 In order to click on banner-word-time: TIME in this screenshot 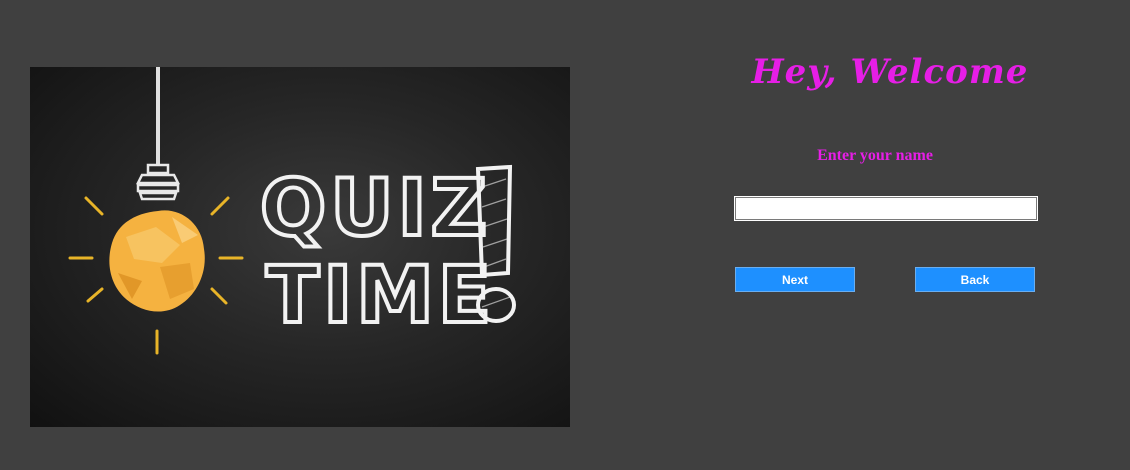, I will do `click(380, 296)`.